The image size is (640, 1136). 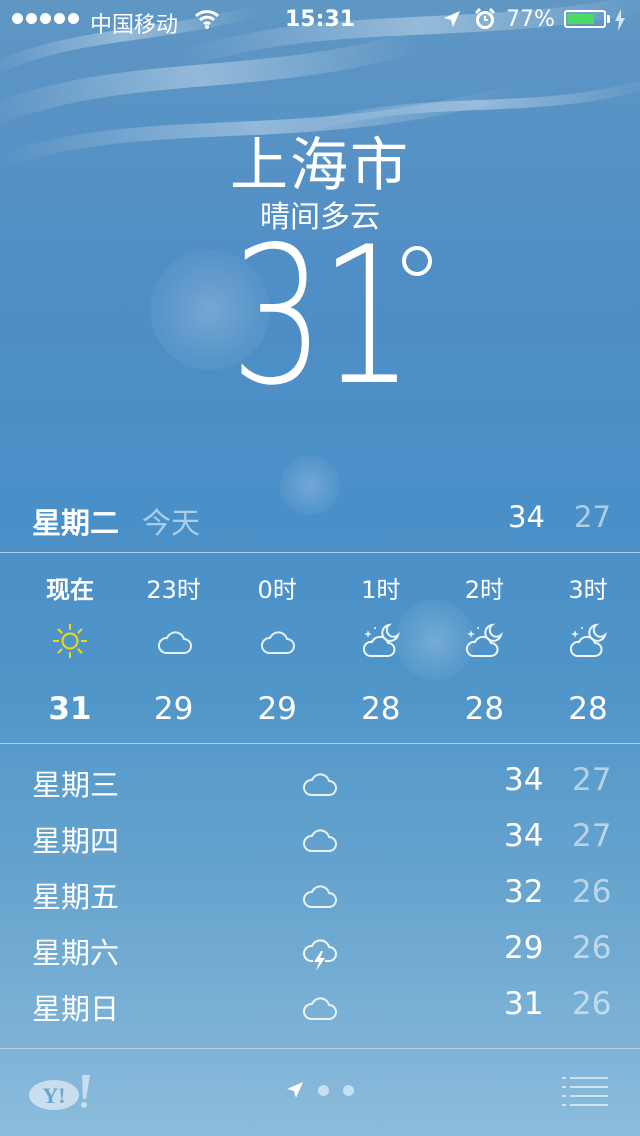 I want to click on yahoo-logo-text: Y!, so click(x=53, y=1095).